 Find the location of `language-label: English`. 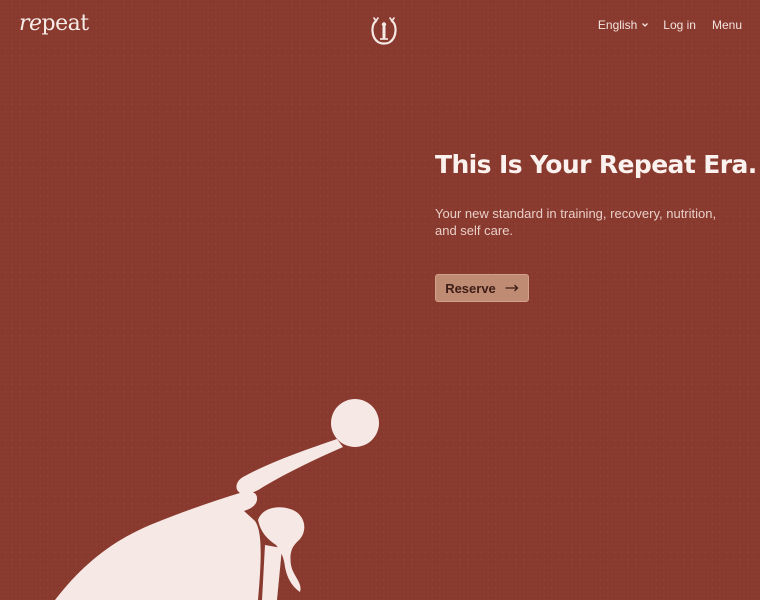

language-label: English is located at coordinates (617, 25).